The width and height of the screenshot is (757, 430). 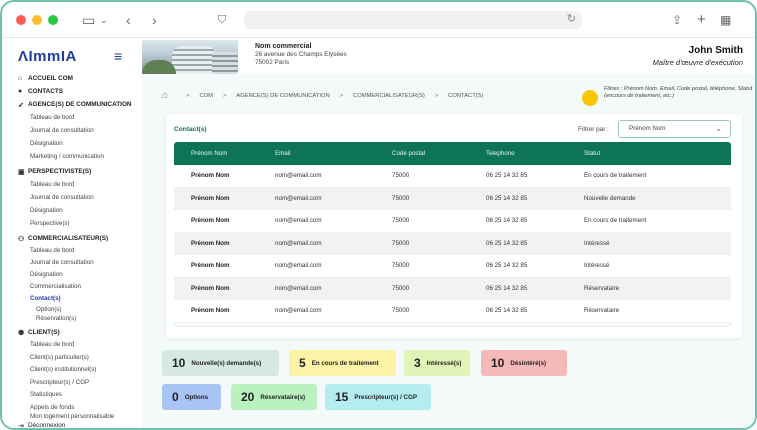 I want to click on user-role: Maître d'œuvre d'exécution, so click(x=697, y=62).